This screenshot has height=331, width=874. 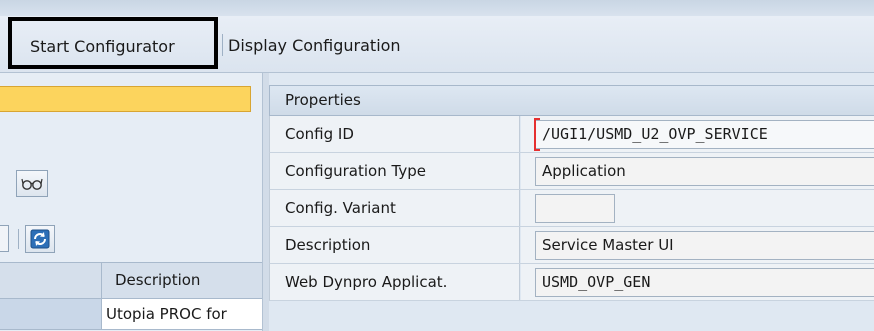 I want to click on configuration-type-field: Application, so click(x=704, y=171).